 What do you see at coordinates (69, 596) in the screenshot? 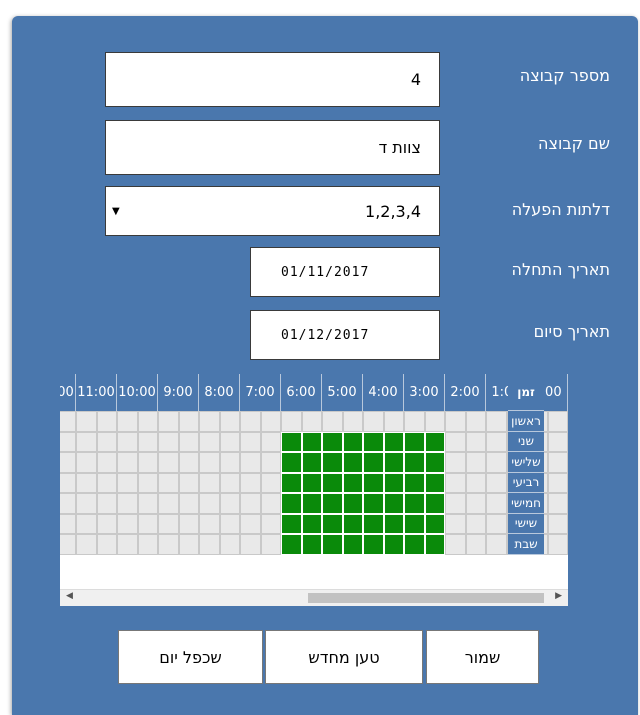
I see `scroll-left-icon: ◀` at bounding box center [69, 596].